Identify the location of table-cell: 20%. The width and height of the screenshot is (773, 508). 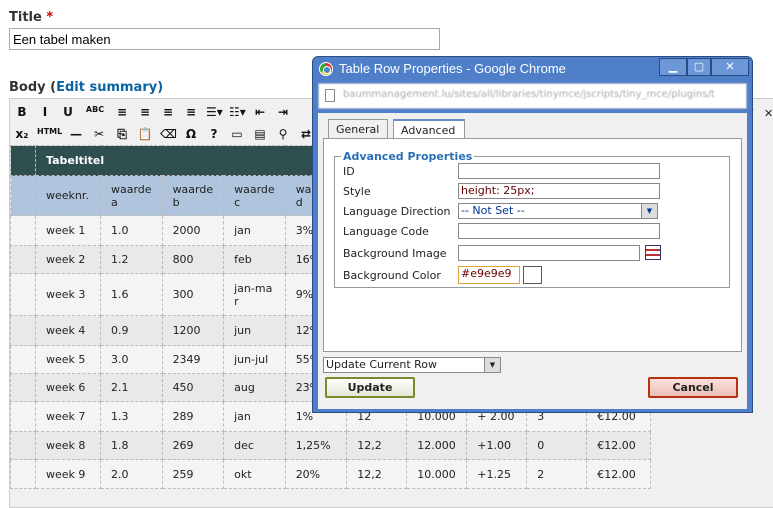
(316, 474).